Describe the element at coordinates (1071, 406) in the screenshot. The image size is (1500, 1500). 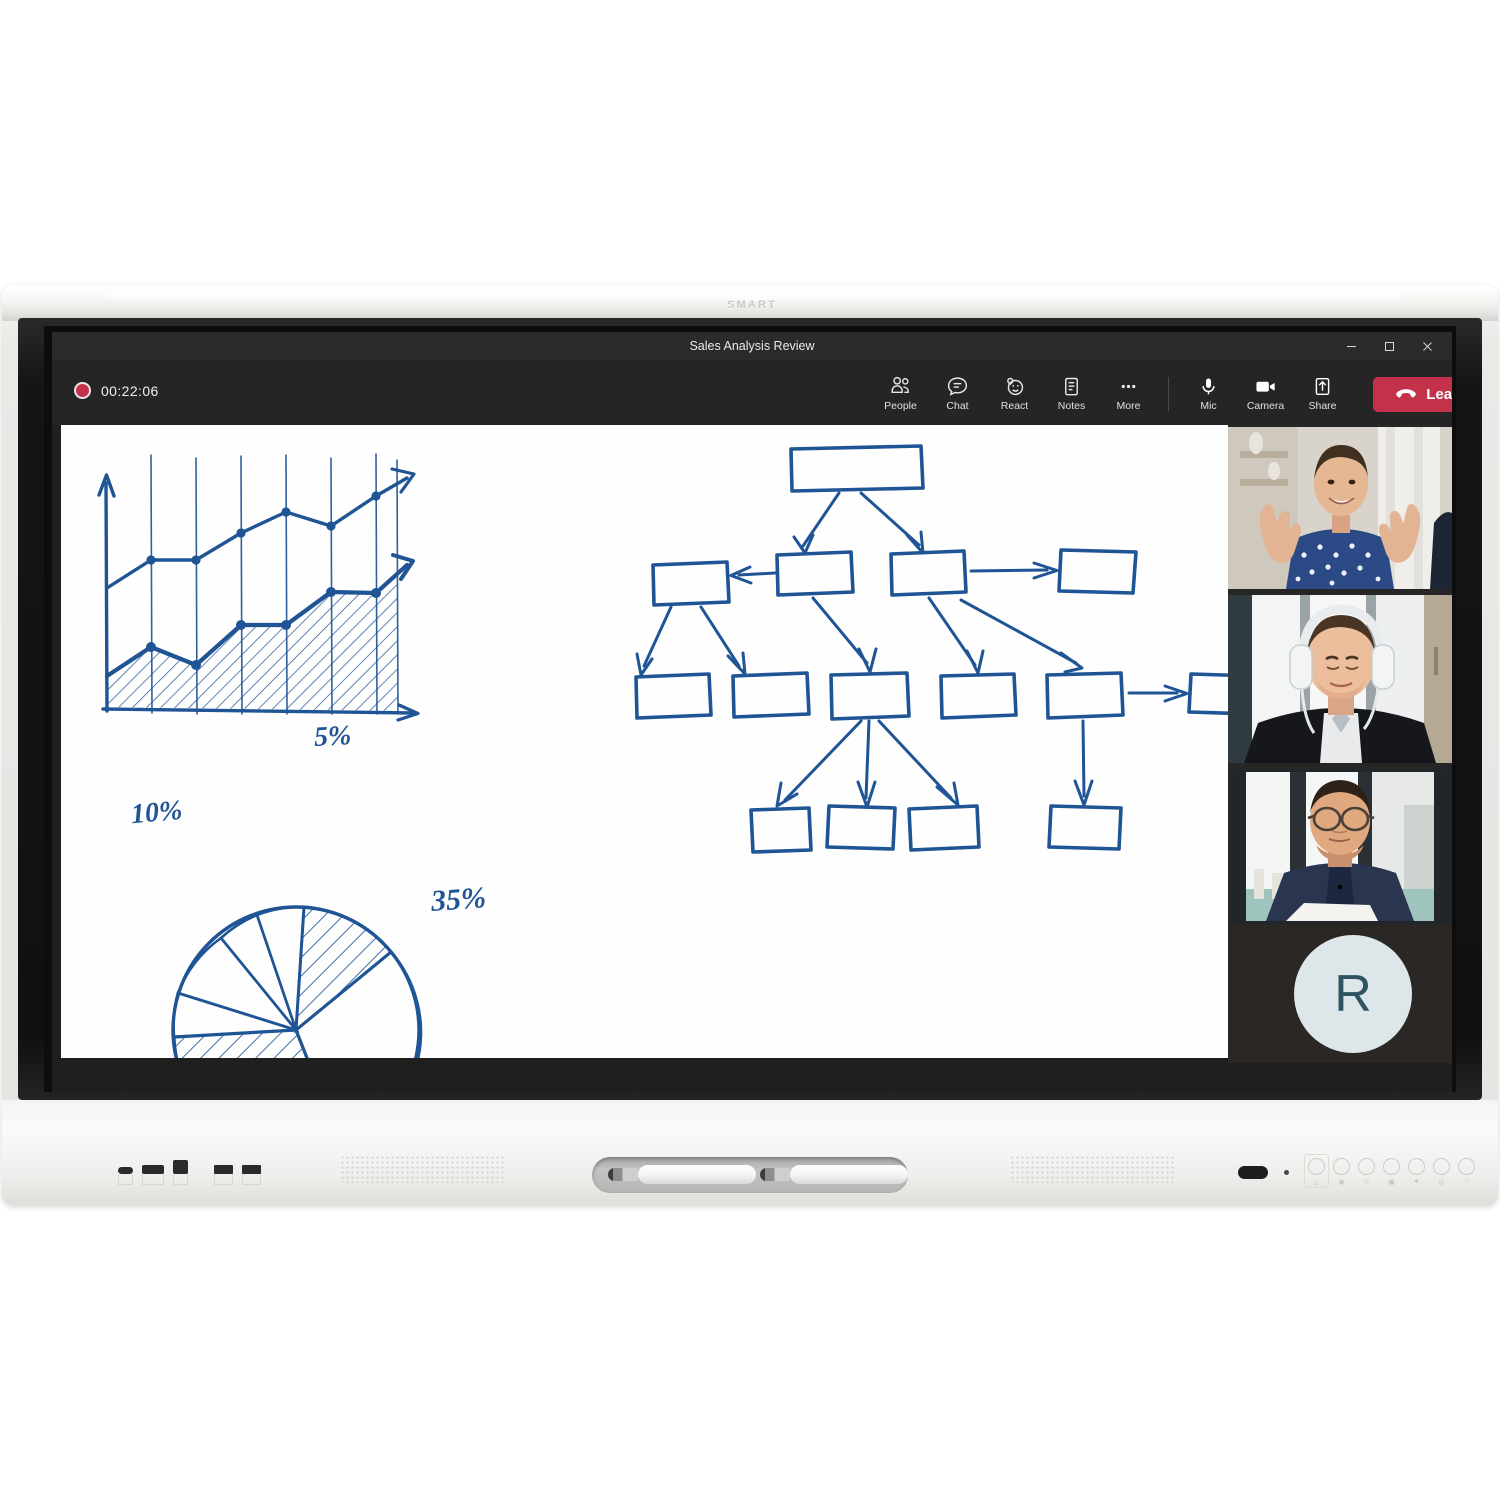
I see `notes-label: Notes` at that location.